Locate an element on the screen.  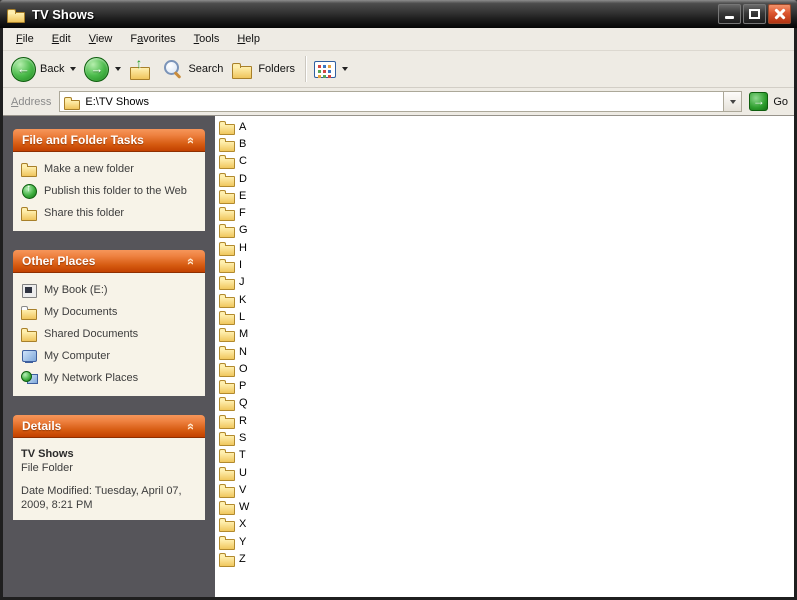
task-item: My Book (E:) is located at coordinates (109, 290).